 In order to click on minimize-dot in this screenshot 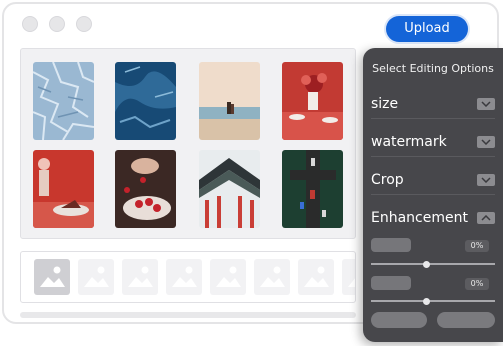, I will do `click(57, 24)`.